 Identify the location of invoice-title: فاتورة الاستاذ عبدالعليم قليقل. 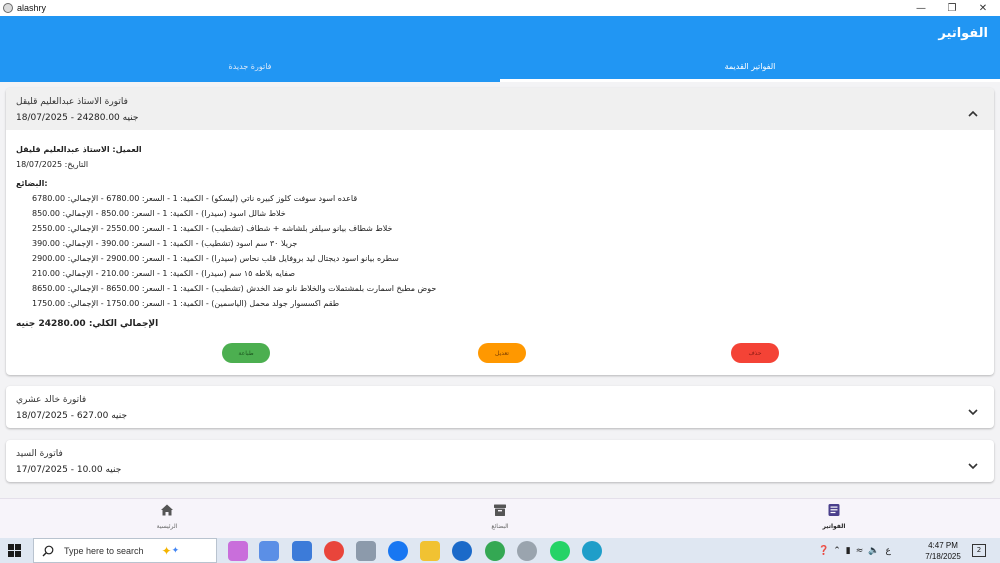
(72, 102).